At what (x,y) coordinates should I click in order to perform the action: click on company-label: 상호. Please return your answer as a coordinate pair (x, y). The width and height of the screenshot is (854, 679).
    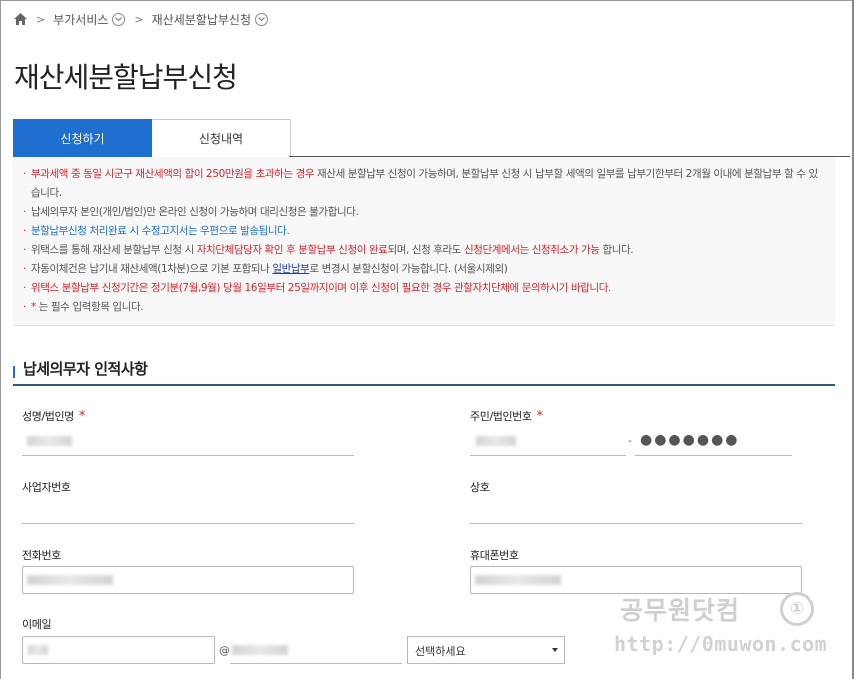
    Looking at the image, I should click on (480, 487).